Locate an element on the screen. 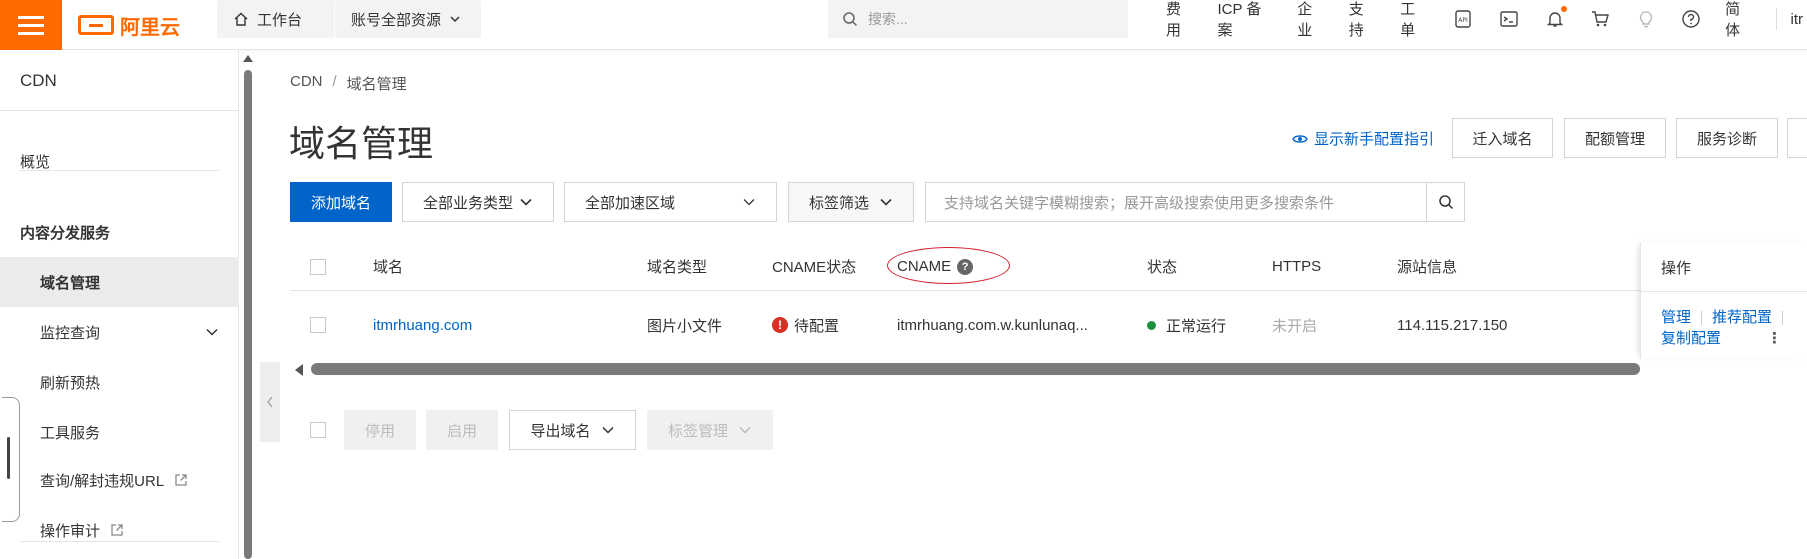  resource-scope-label: 账号全部资源 is located at coordinates (396, 20).